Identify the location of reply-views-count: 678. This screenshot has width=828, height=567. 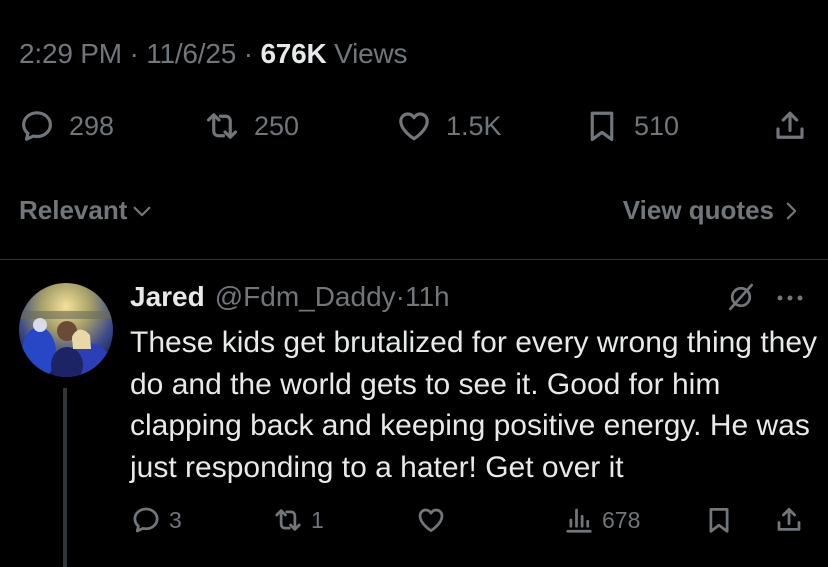
(621, 519).